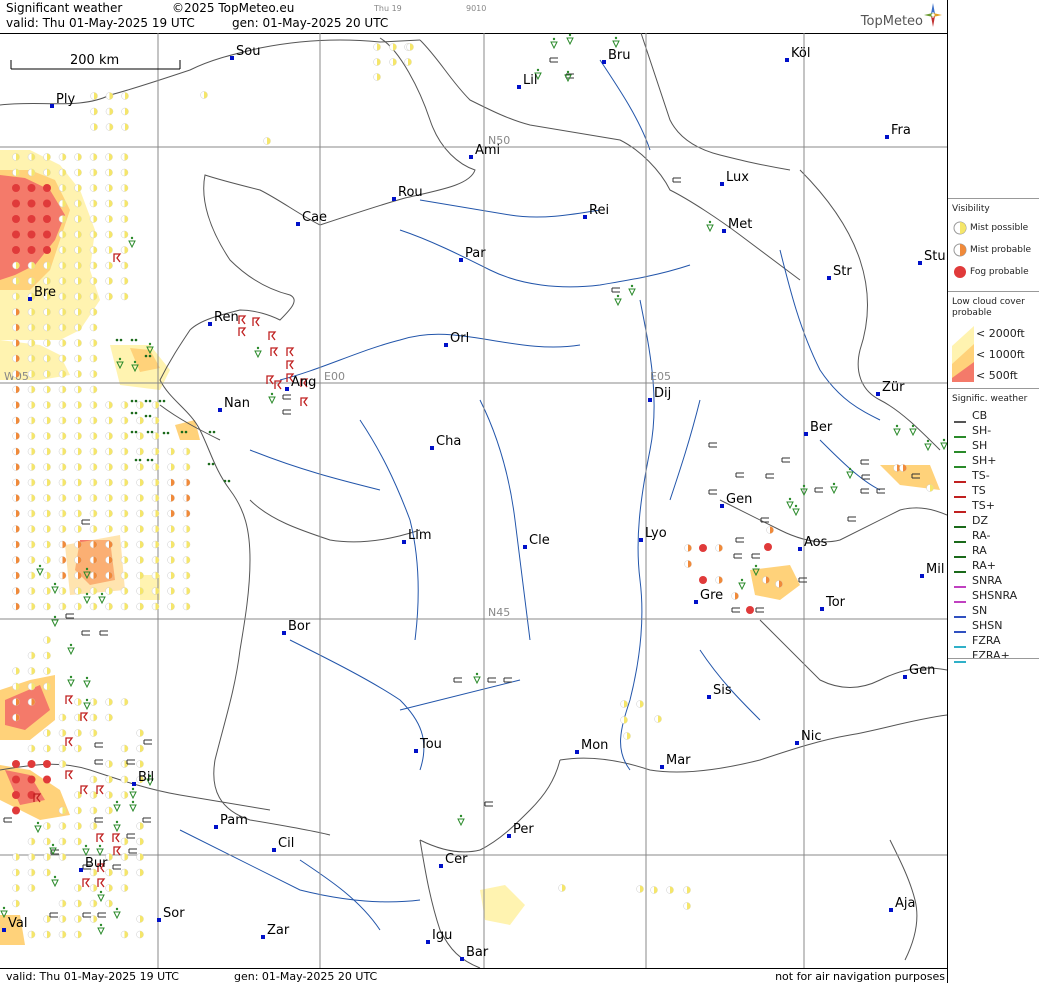 Image resolution: width=1039 pixels, height=984 pixels. Describe the element at coordinates (234, 404) in the screenshot. I see `city-marker: Nan` at that location.